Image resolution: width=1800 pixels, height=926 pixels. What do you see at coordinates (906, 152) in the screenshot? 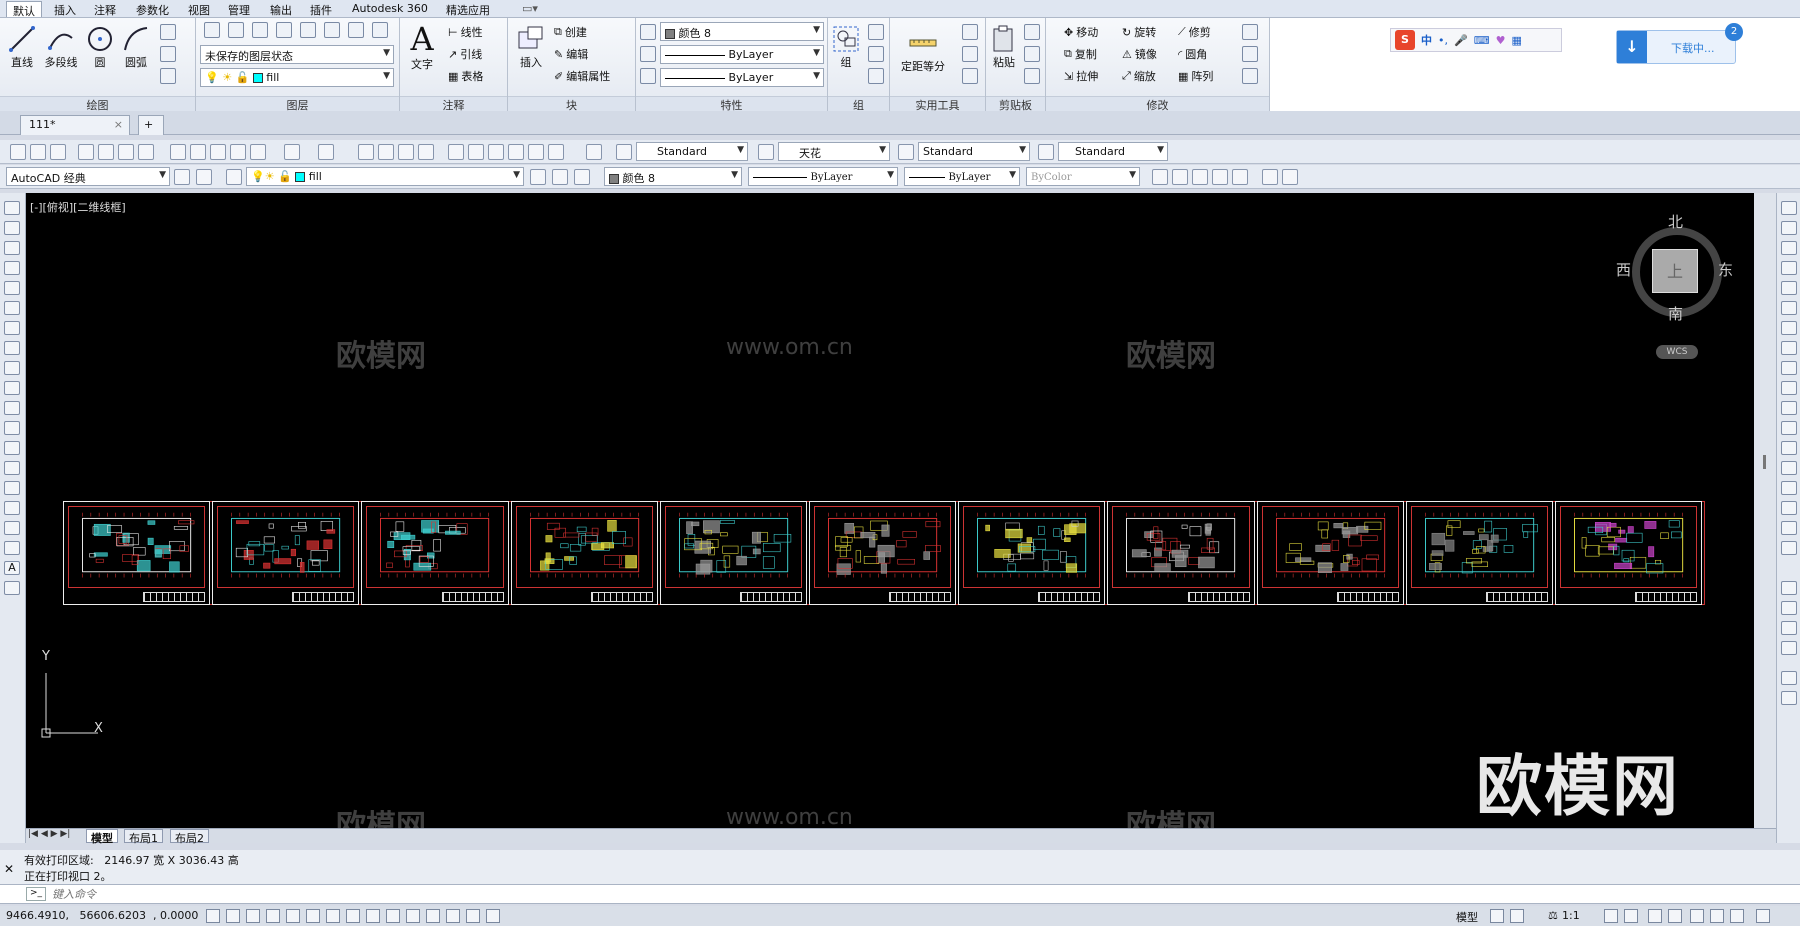
I see `table-style-icon` at bounding box center [906, 152].